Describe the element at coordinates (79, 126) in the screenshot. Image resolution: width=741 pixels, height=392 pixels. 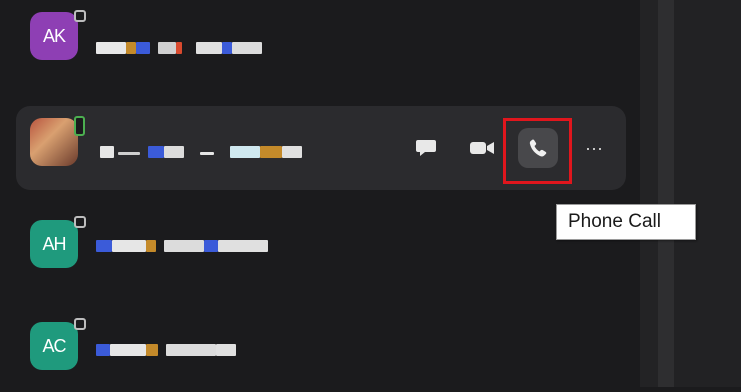
I see `status-badge-available` at that location.